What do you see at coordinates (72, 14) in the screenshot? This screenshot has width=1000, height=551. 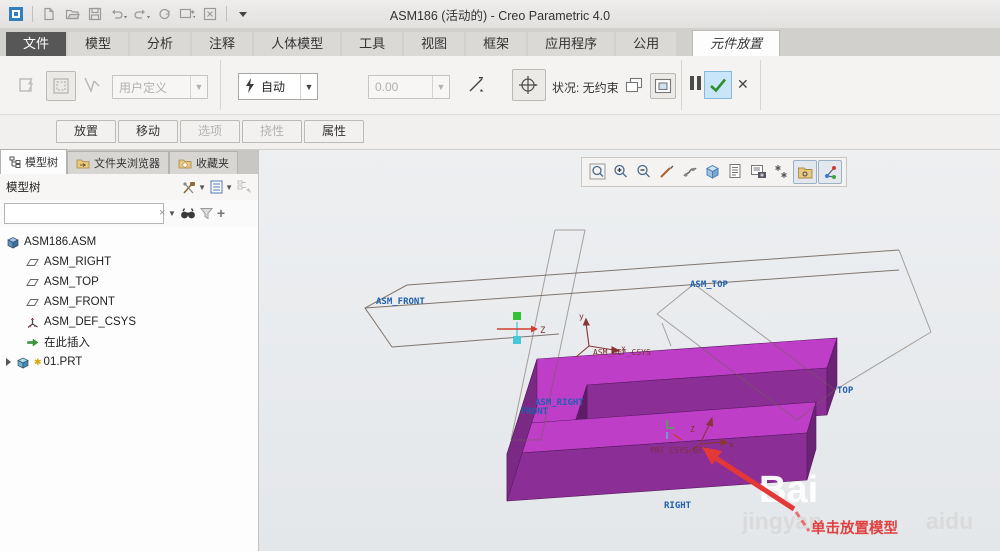 I see `open-file-icon` at bounding box center [72, 14].